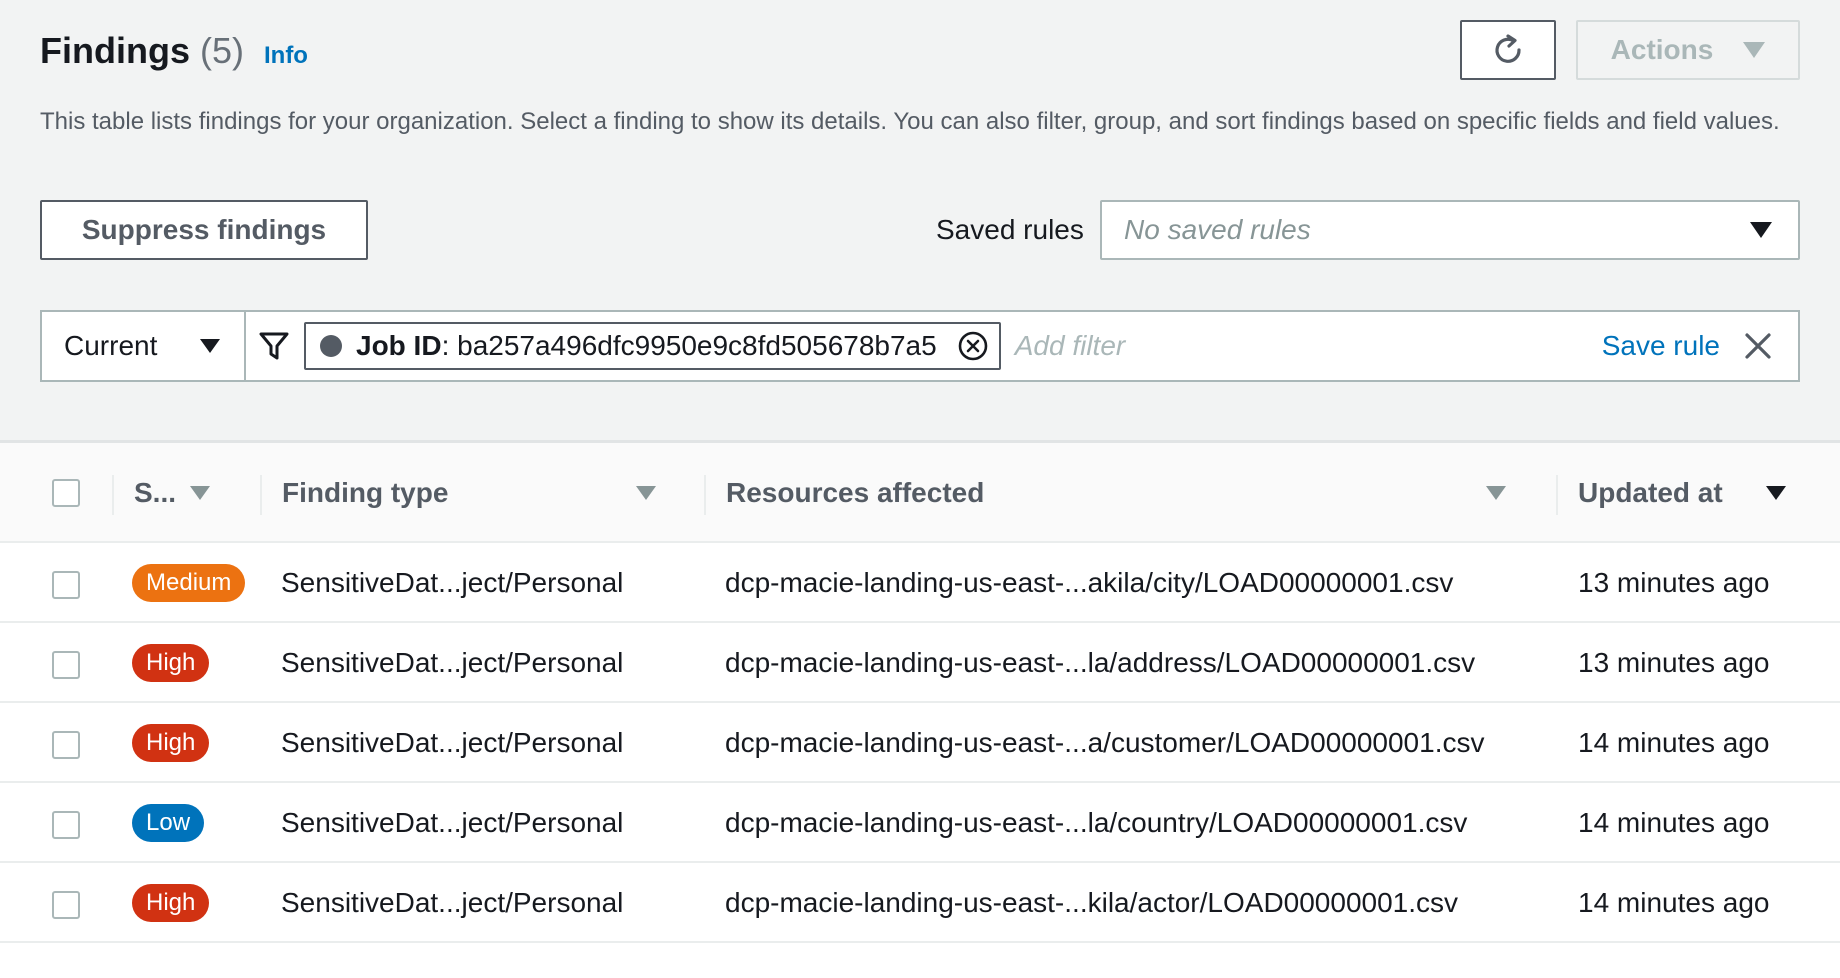 The height and width of the screenshot is (978, 1840). Describe the element at coordinates (286, 56) in the screenshot. I see `info-link: Info` at that location.